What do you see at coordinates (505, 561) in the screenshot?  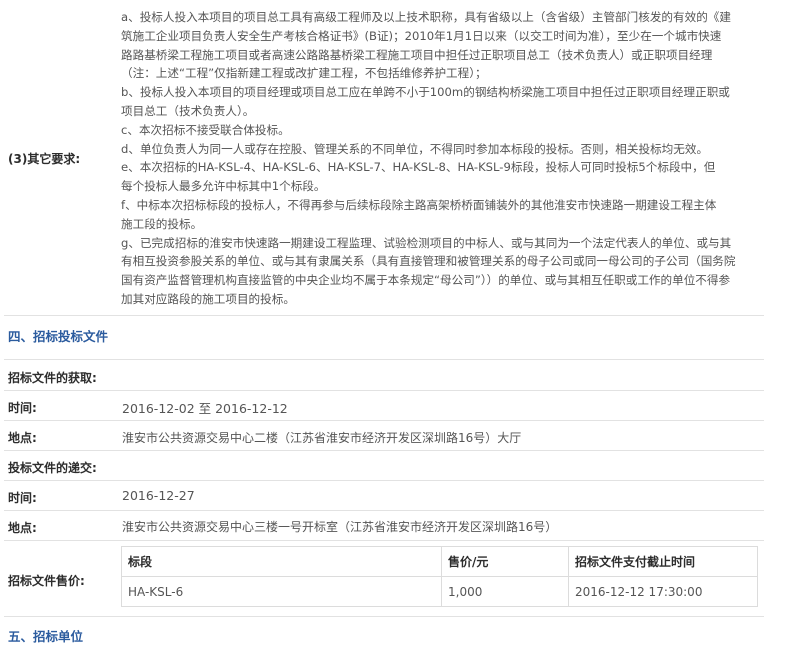 I see `col-header-price: 售价/元` at bounding box center [505, 561].